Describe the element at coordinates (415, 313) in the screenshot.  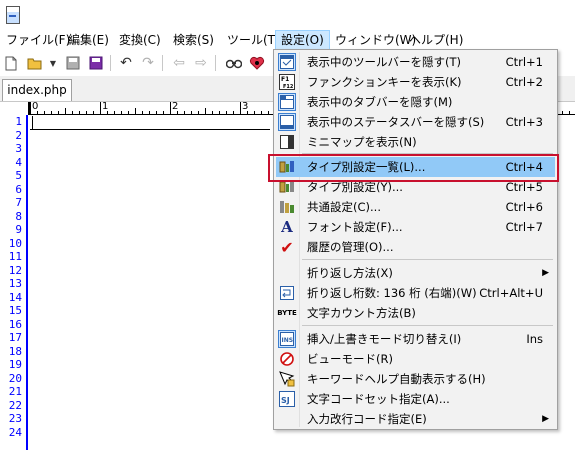
I see `menu-item-char-count: BYTE 文字カウント方法(B)` at that location.